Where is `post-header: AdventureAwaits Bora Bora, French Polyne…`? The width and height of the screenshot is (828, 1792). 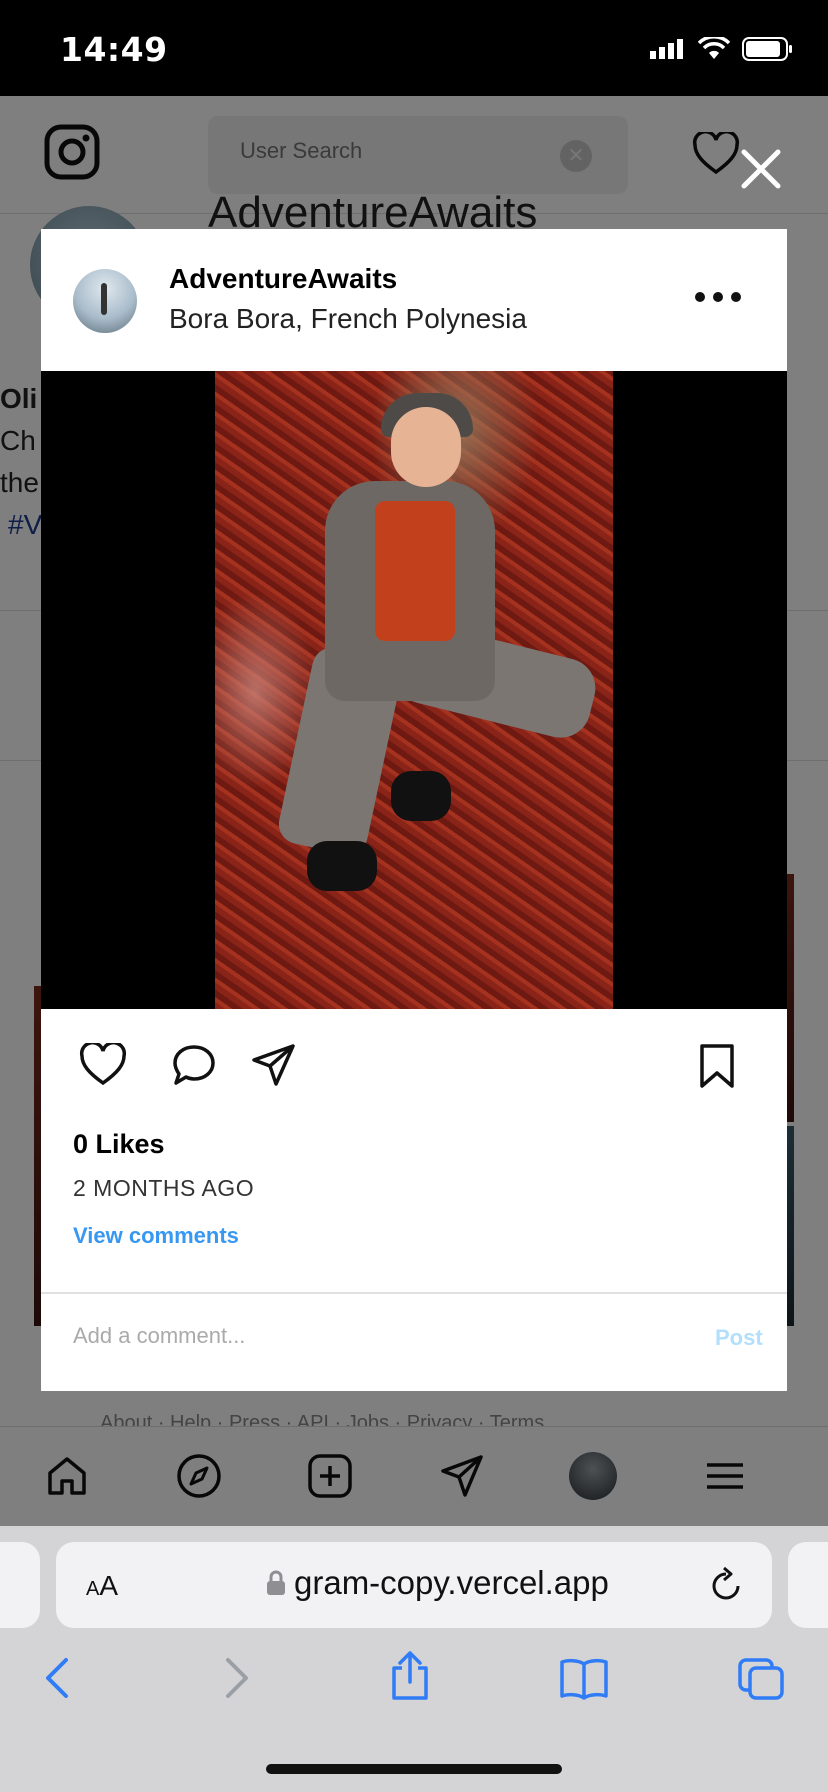 post-header: AdventureAwaits Bora Bora, French Polyne… is located at coordinates (414, 300).